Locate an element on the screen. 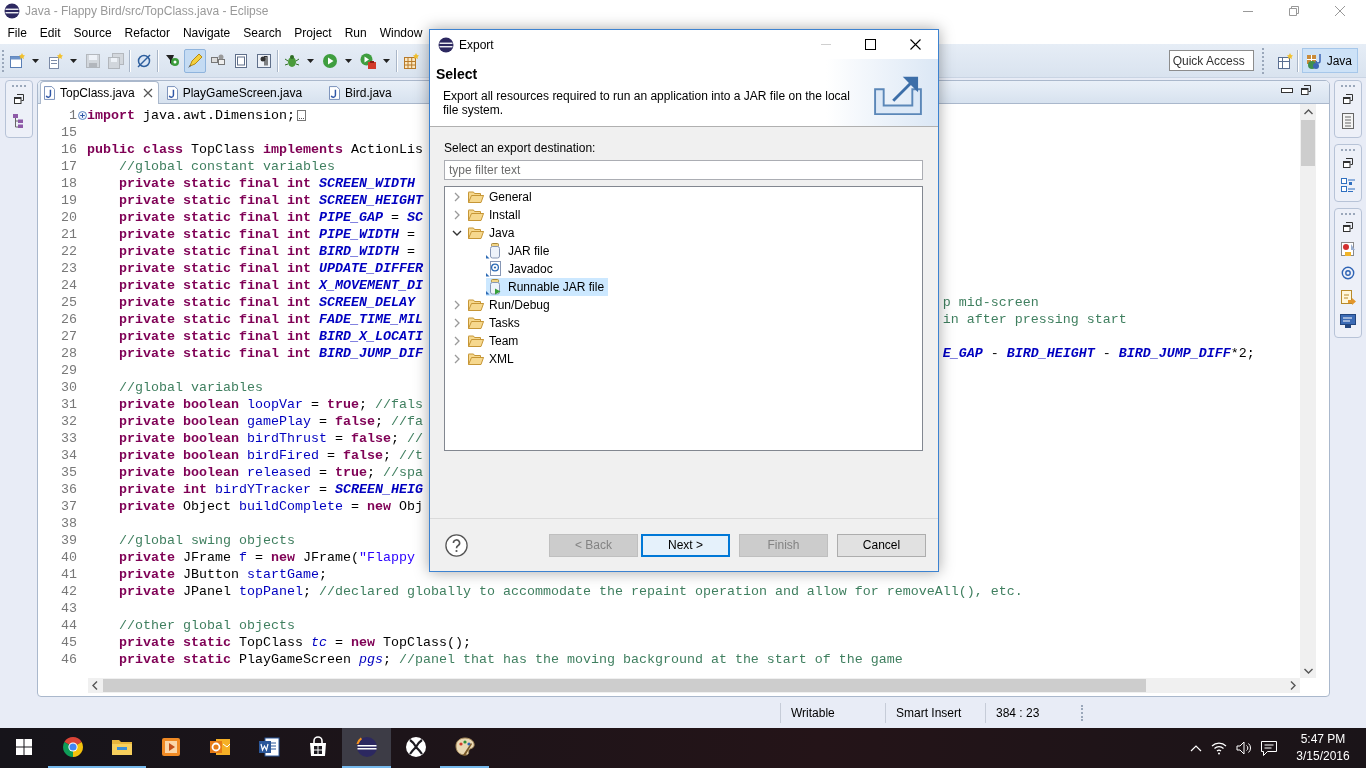 This screenshot has width=1366, height=768. line-number: 22 is located at coordinates (69, 251).